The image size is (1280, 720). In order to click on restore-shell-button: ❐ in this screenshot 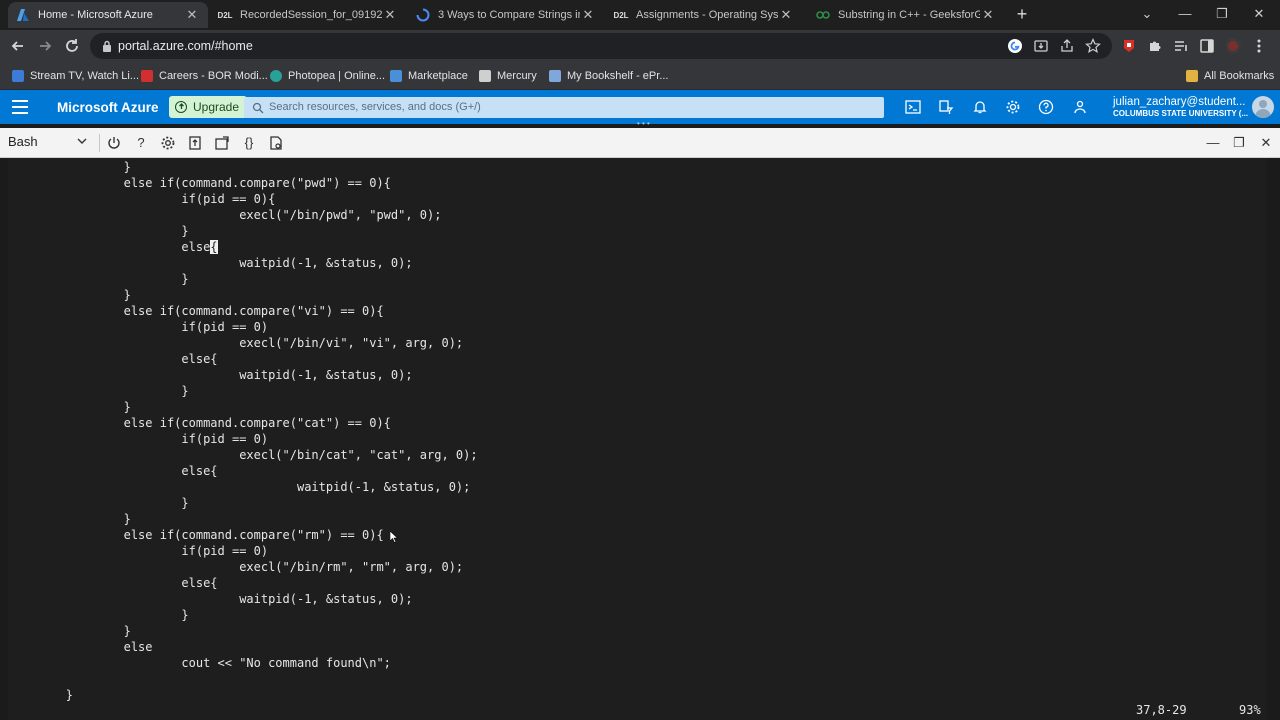, I will do `click(1239, 143)`.